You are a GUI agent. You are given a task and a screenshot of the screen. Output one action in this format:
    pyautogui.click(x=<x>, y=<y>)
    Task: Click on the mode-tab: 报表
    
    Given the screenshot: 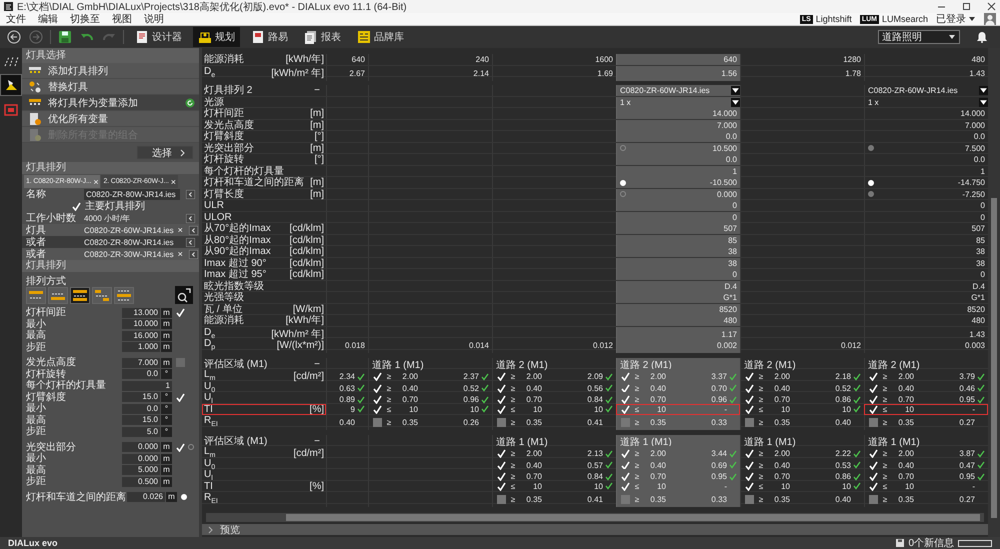 What is the action you would take?
    pyautogui.click(x=322, y=37)
    